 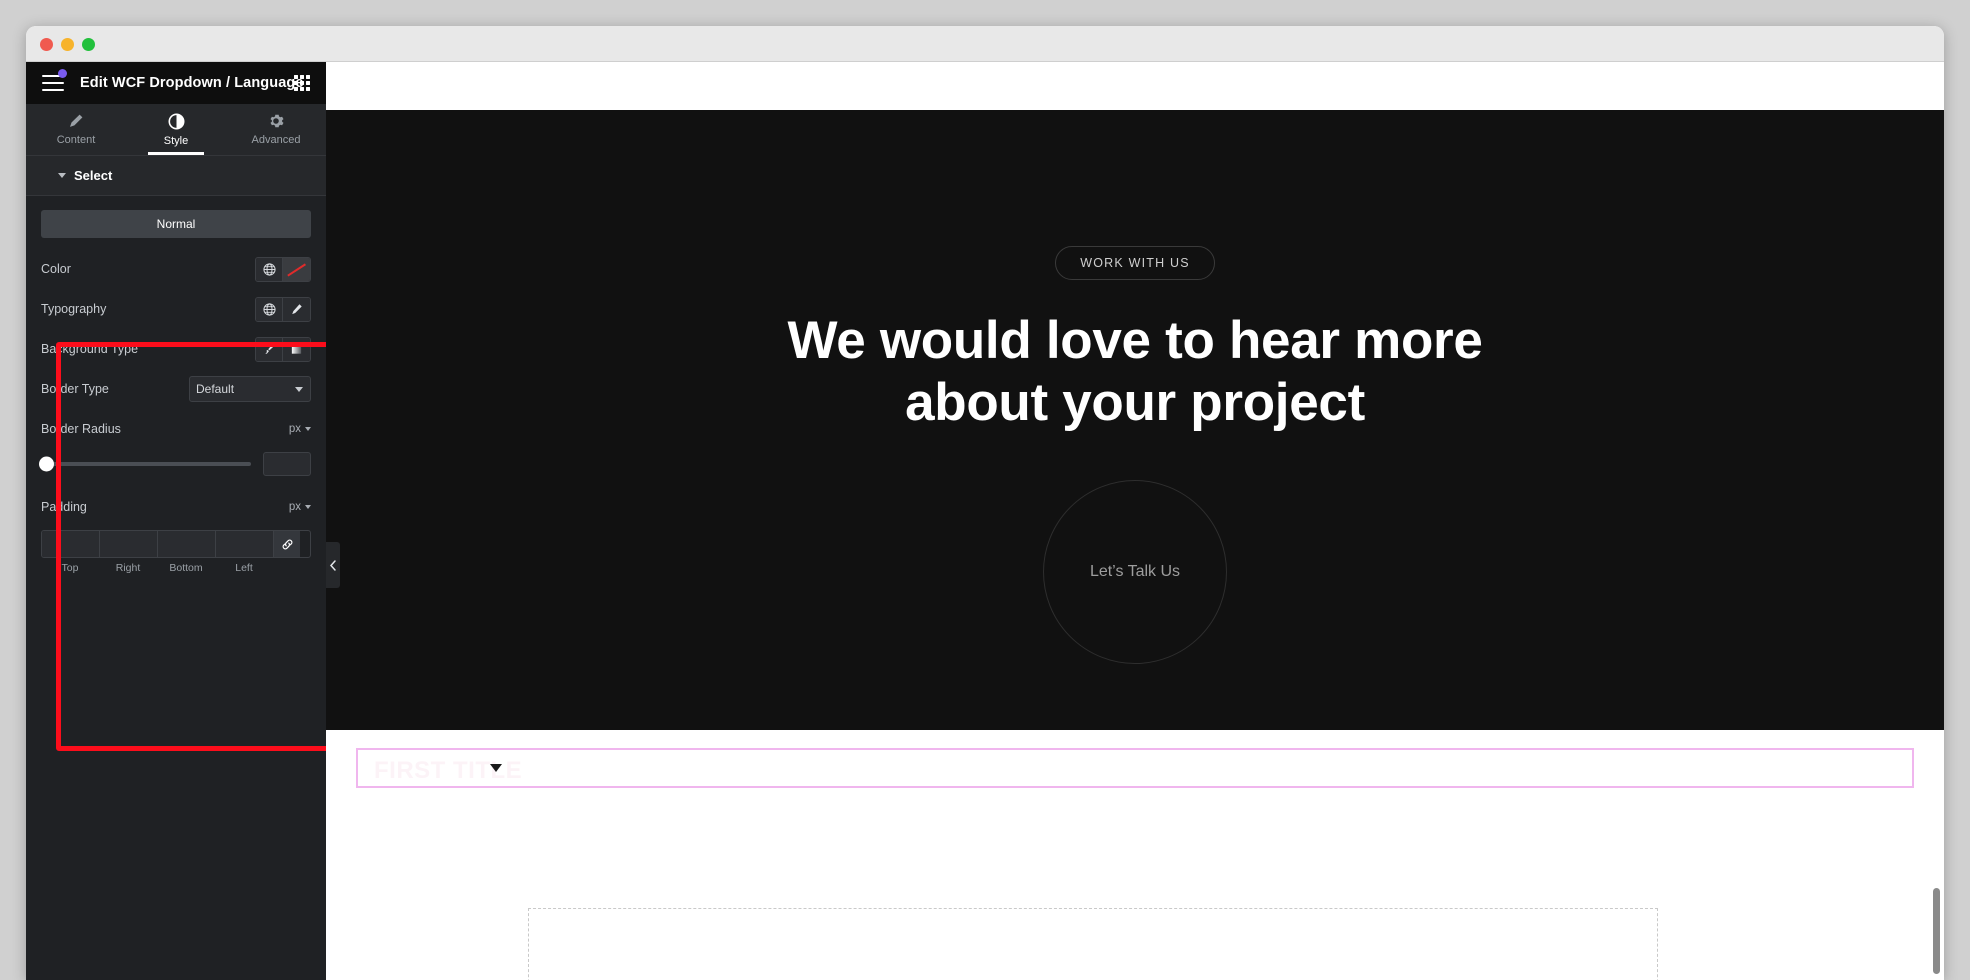 What do you see at coordinates (75, 389) in the screenshot?
I see `control-label-border-type: Border Type` at bounding box center [75, 389].